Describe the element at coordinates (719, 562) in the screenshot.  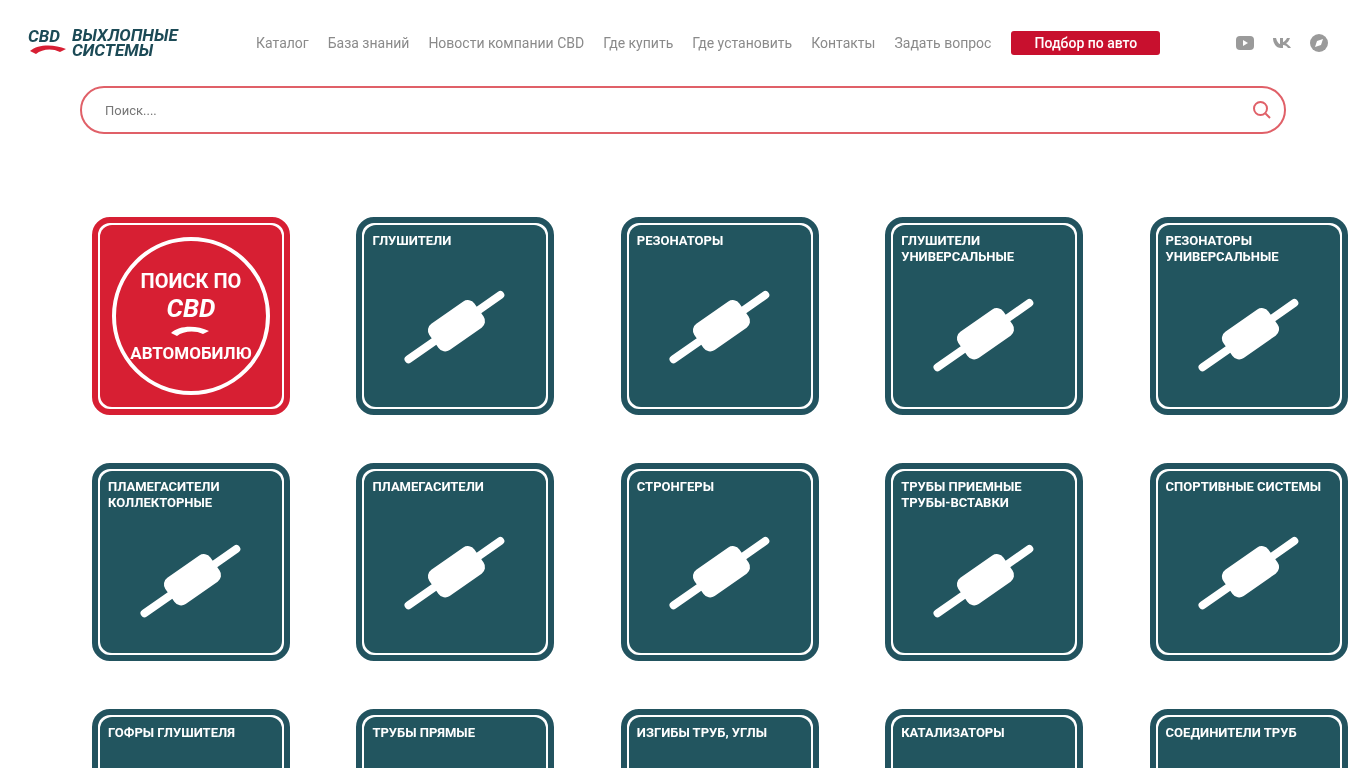
I see `category-tile: СТРОНГЕРЫ` at that location.